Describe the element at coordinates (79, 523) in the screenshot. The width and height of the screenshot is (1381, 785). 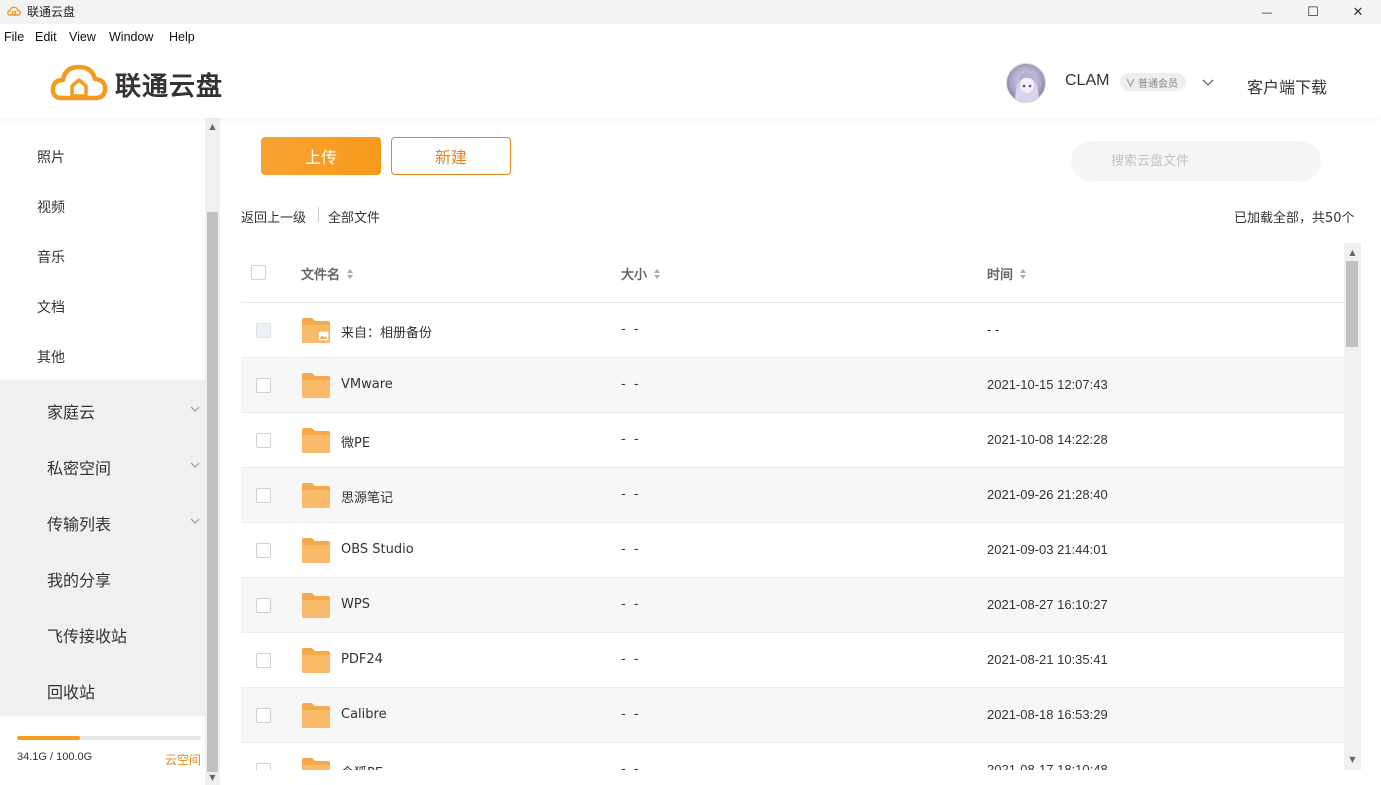
I see `sidebar-item-transfer-list: 传输列表` at that location.